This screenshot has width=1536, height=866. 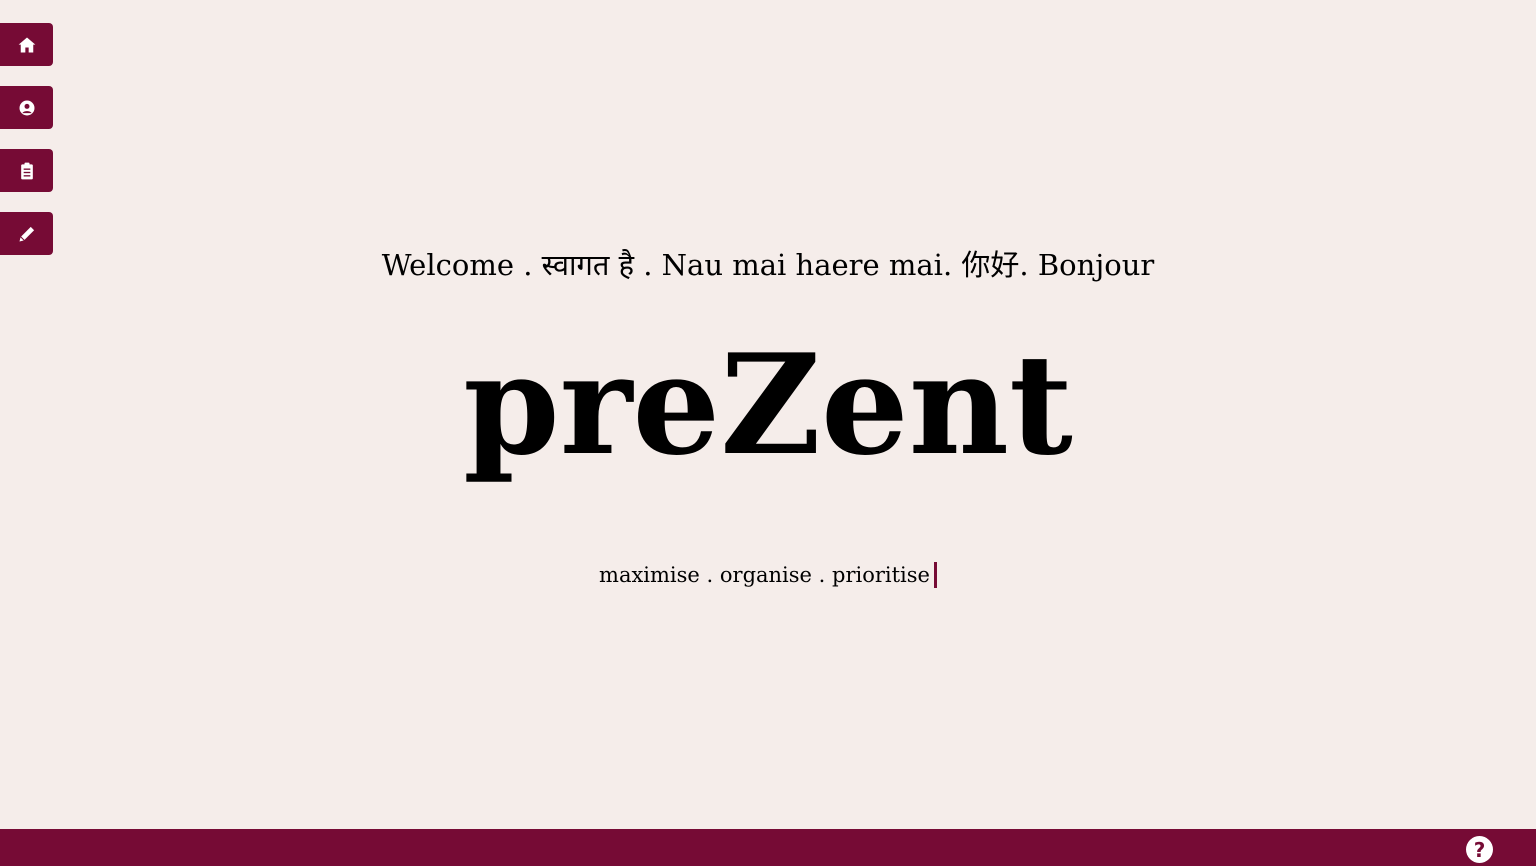 What do you see at coordinates (26, 233) in the screenshot?
I see `pencil-icon` at bounding box center [26, 233].